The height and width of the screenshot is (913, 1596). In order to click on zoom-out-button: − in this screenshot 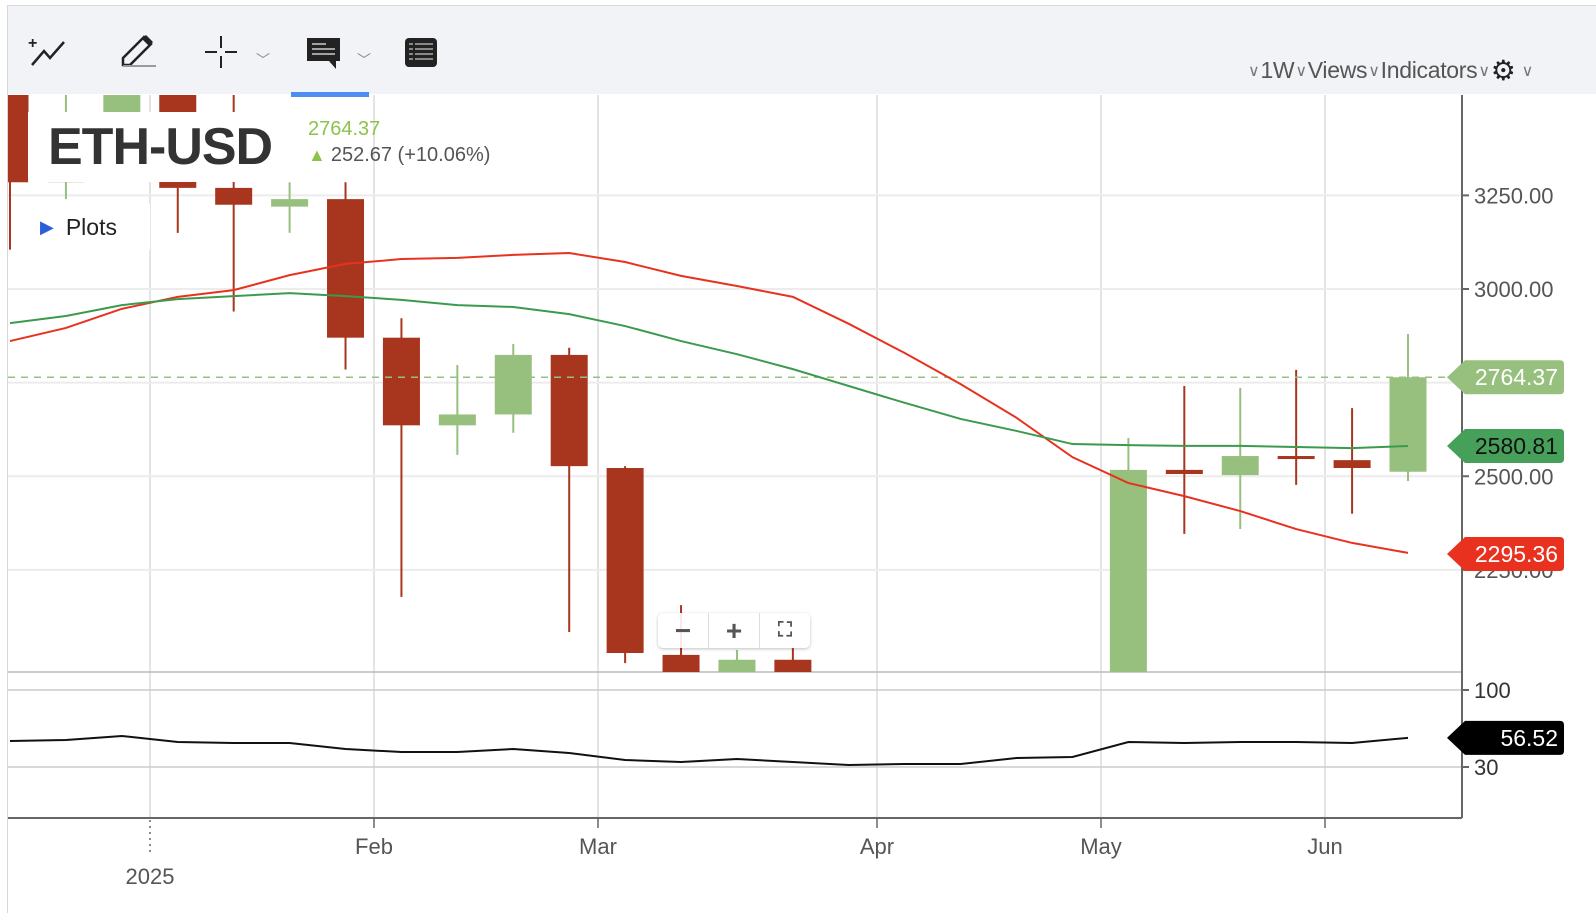, I will do `click(683, 630)`.